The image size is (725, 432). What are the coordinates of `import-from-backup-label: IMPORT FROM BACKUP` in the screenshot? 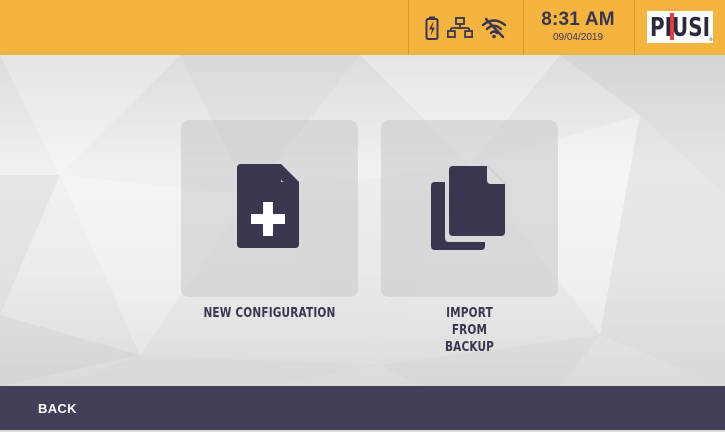 It's located at (469, 330).